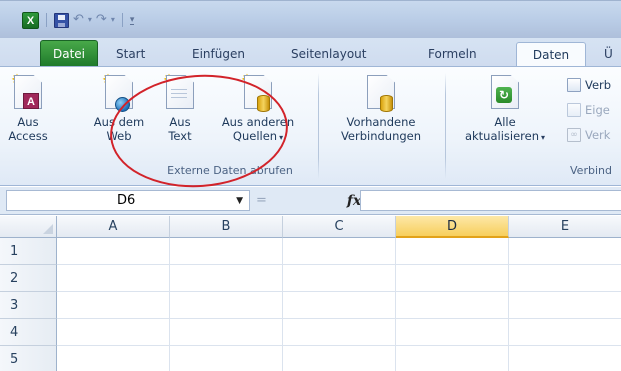  I want to click on column-header-c: C, so click(339, 227).